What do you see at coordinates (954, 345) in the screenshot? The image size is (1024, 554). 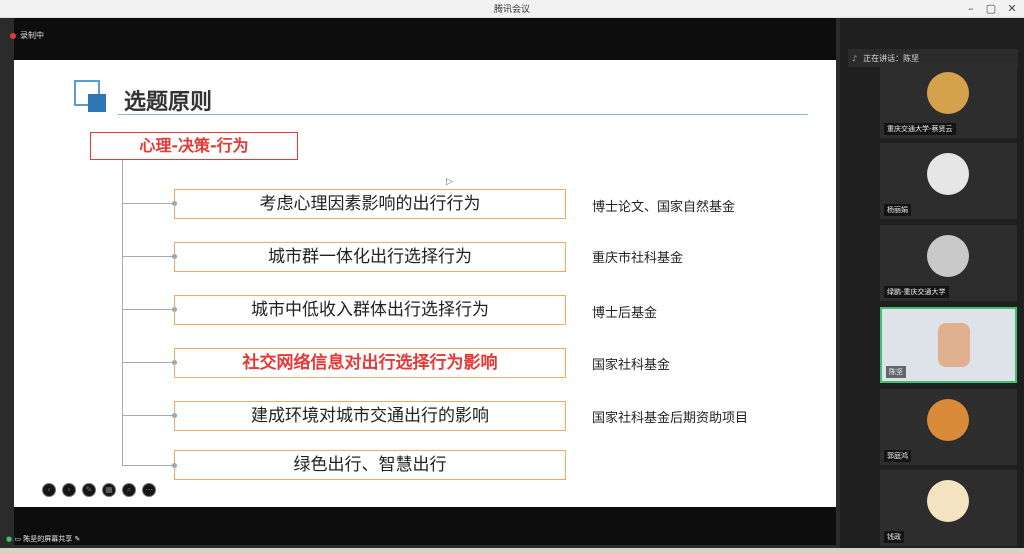 I see `video-feed` at bounding box center [954, 345].